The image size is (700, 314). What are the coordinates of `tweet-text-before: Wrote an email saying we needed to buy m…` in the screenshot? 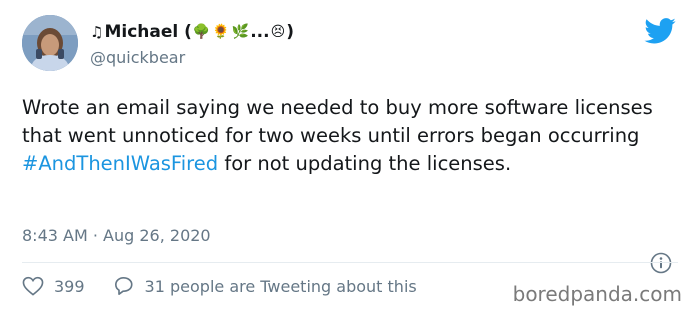 It's located at (337, 121).